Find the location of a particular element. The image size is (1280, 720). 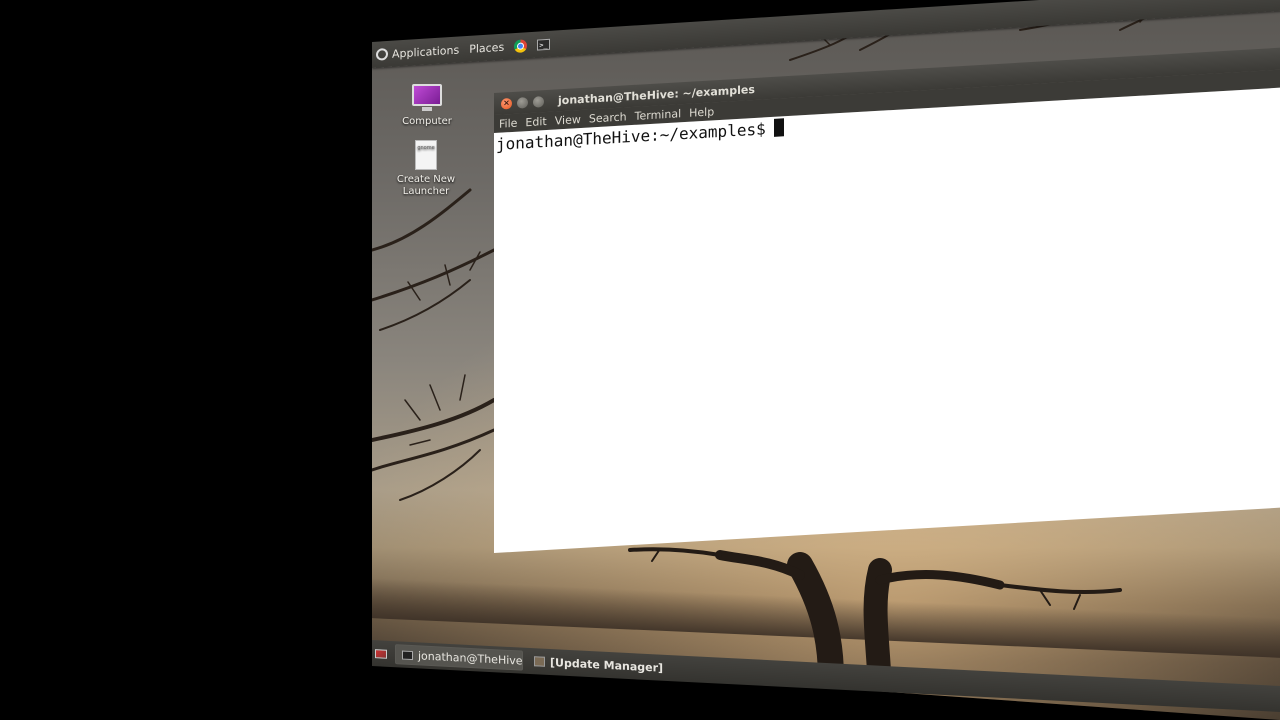

show-desktop-icon is located at coordinates (381, 653).